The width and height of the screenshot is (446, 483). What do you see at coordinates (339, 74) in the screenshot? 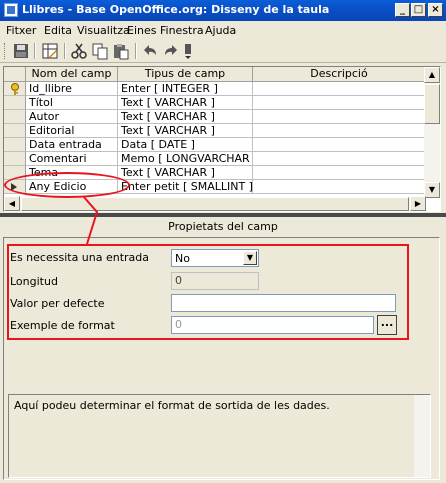
I see `column-header-description: Descripció` at bounding box center [339, 74].